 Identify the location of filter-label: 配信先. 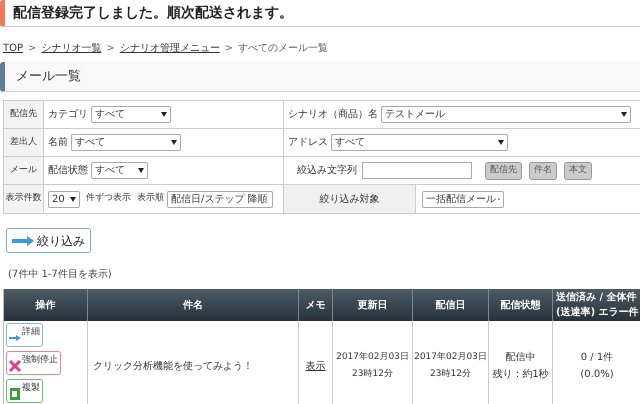
(24, 114).